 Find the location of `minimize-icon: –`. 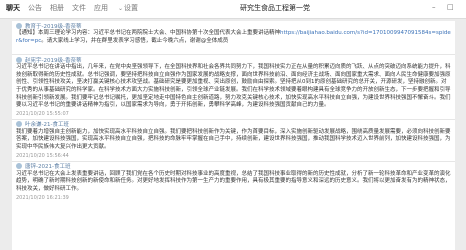

minimize-icon: – is located at coordinates (434, 7).